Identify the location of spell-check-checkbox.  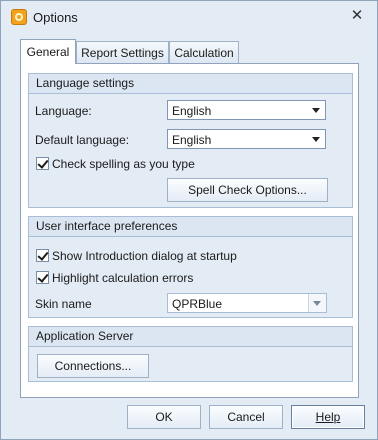
(42, 163).